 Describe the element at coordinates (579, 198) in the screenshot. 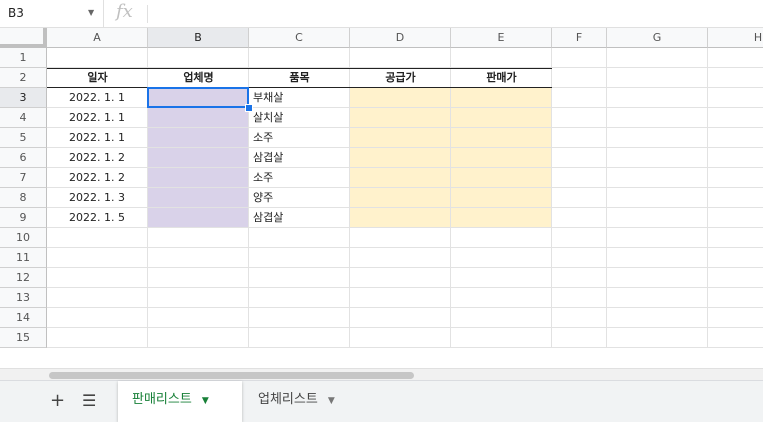

I see `cell-f8` at that location.